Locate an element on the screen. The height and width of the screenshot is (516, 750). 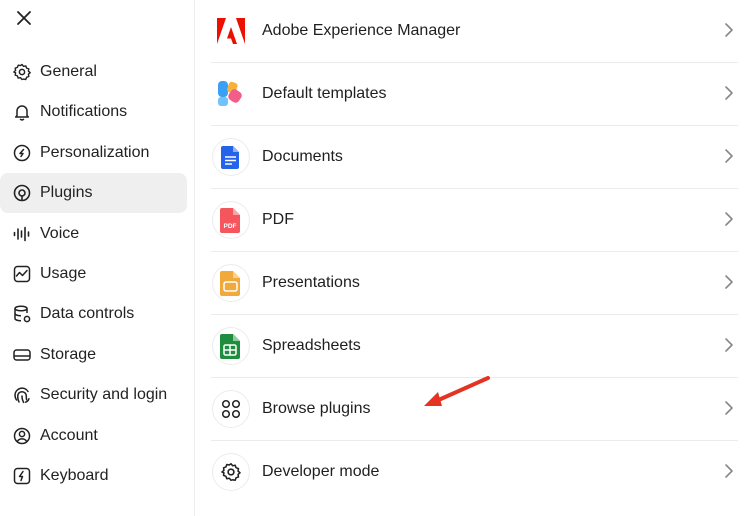
documents-icon is located at coordinates (231, 157).